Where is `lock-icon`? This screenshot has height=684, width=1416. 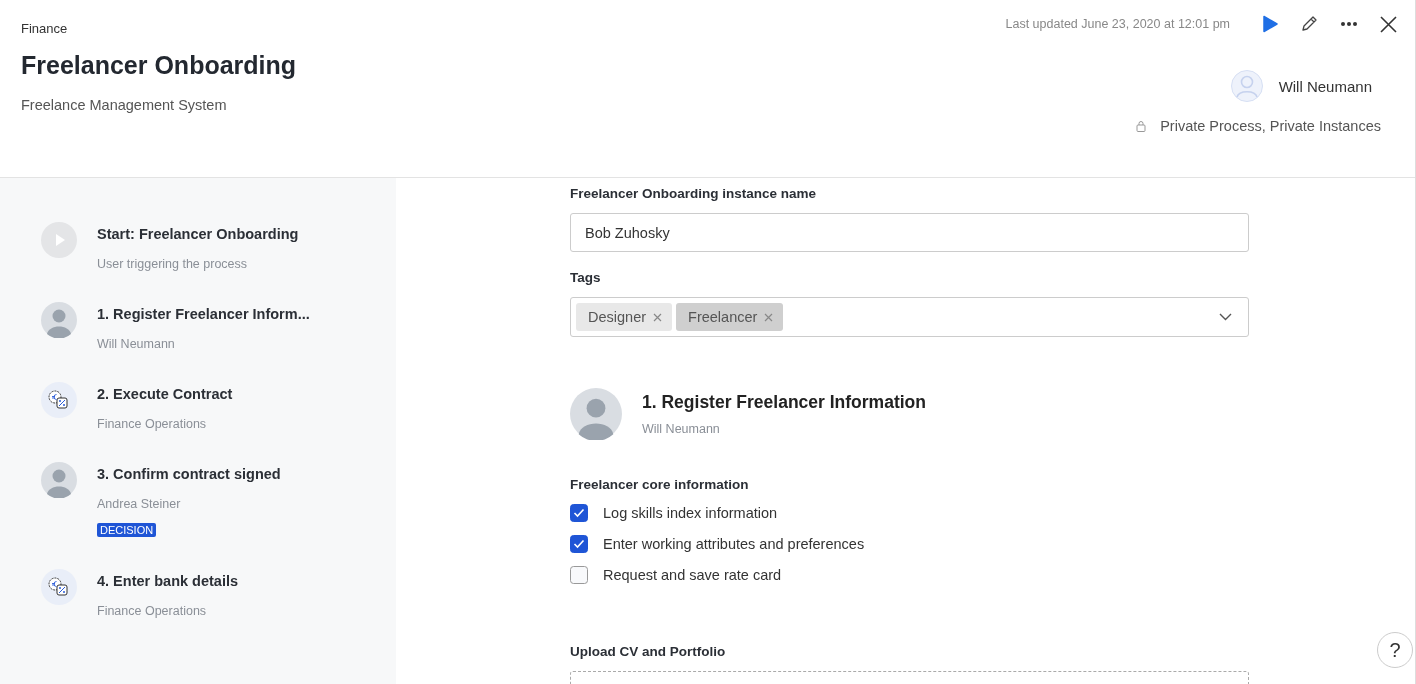
lock-icon is located at coordinates (1141, 126).